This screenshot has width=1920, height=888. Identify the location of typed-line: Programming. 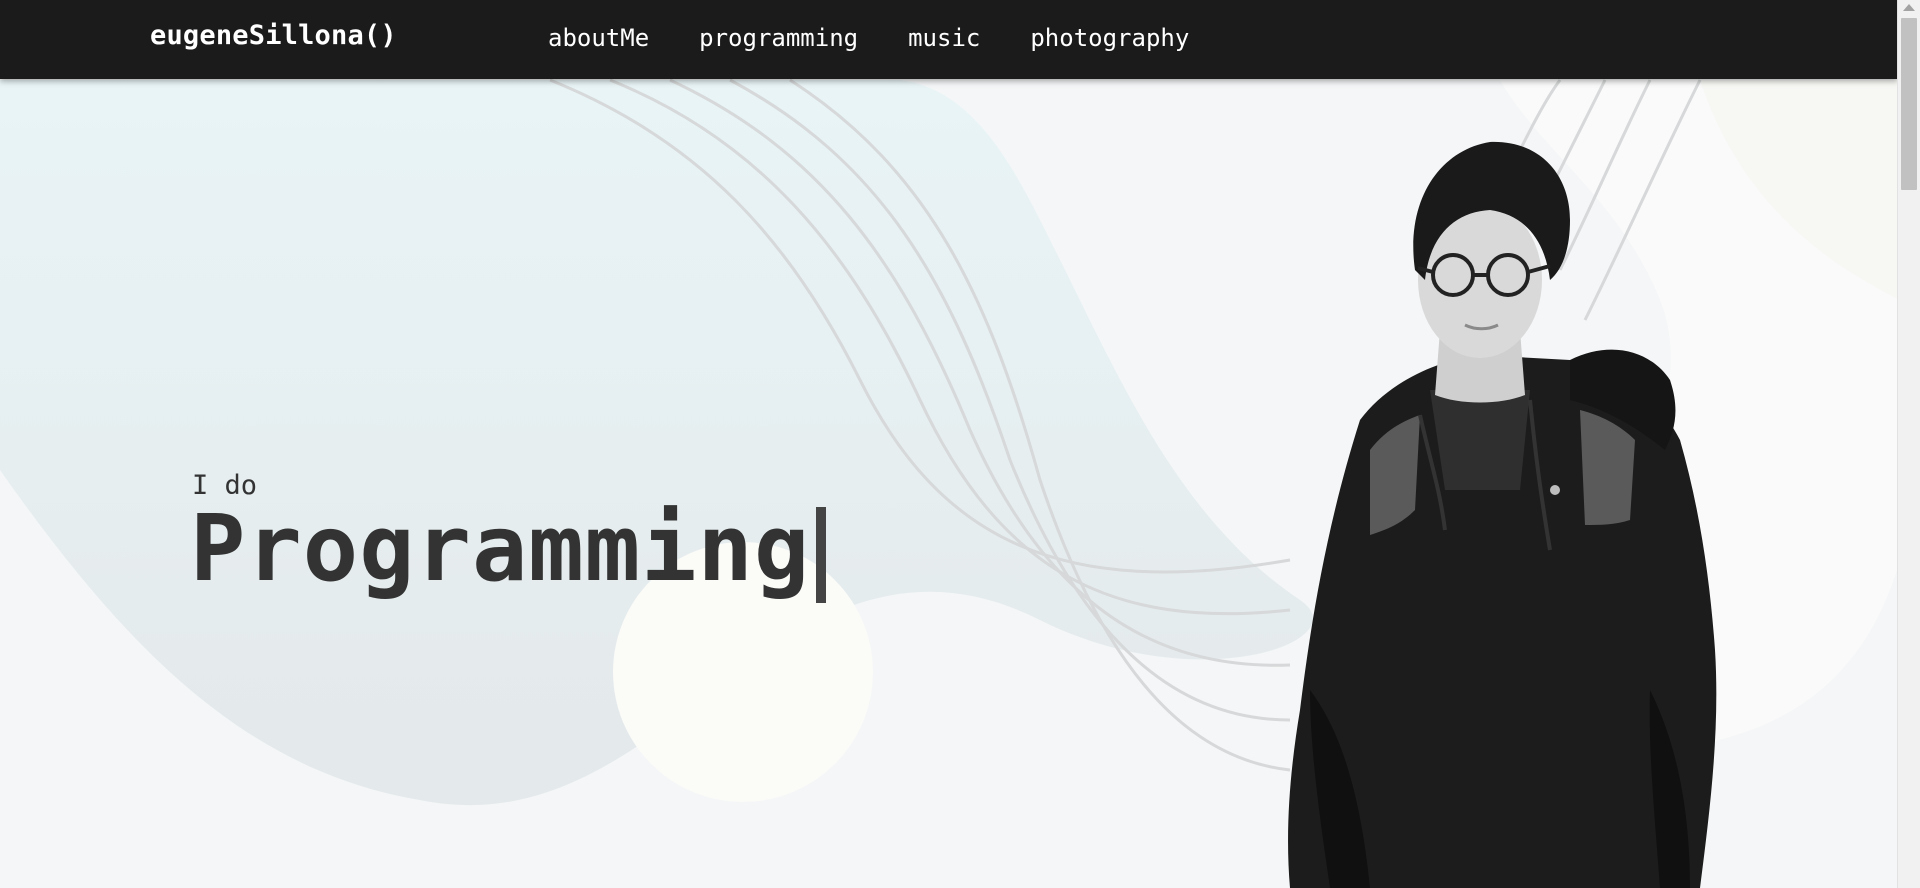
(508, 549).